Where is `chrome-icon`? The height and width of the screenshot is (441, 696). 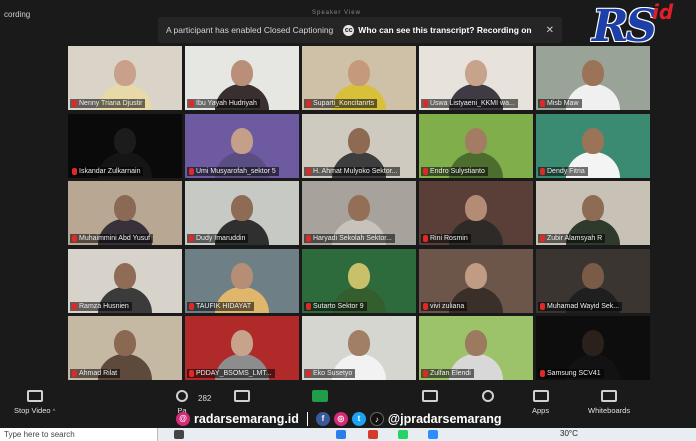 chrome-icon is located at coordinates (341, 434).